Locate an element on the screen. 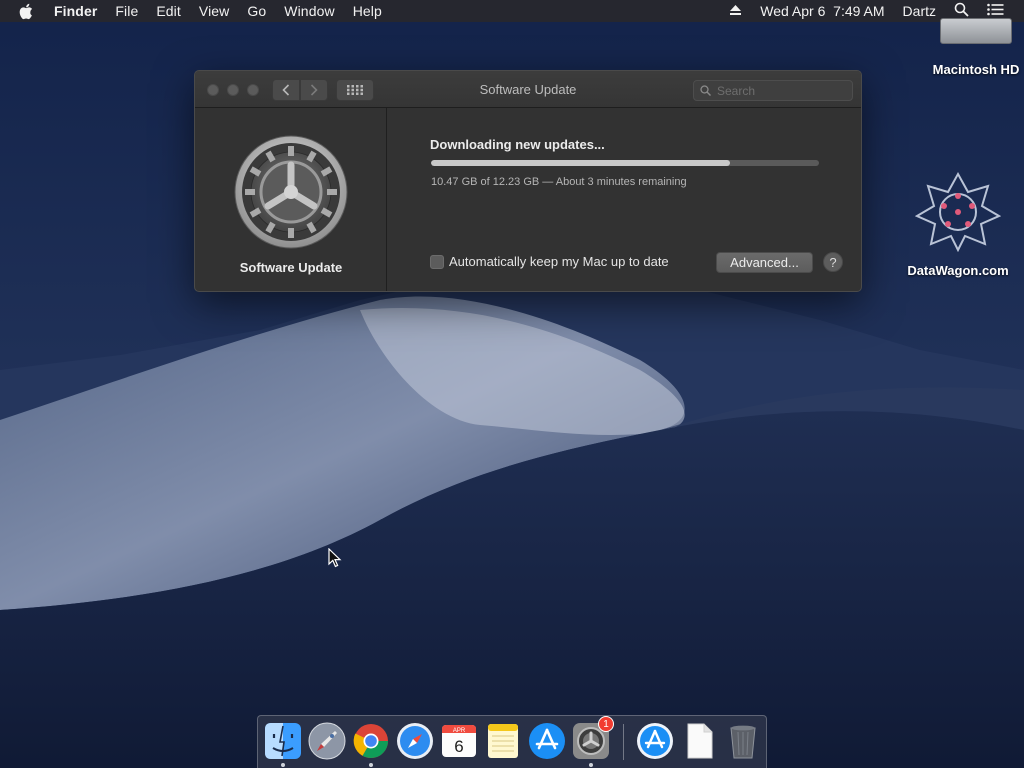  pane-label: Software Update is located at coordinates (291, 267).